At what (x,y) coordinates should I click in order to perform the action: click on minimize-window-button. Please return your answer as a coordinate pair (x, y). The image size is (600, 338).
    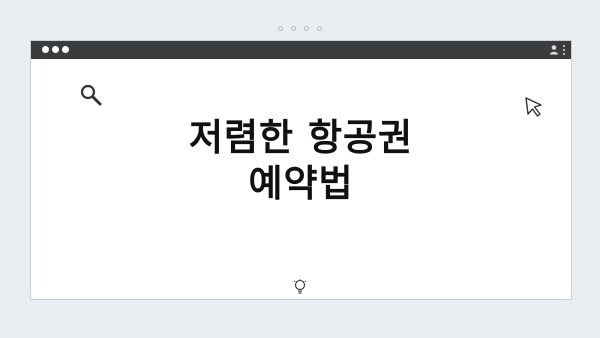
    Looking at the image, I should click on (55, 49).